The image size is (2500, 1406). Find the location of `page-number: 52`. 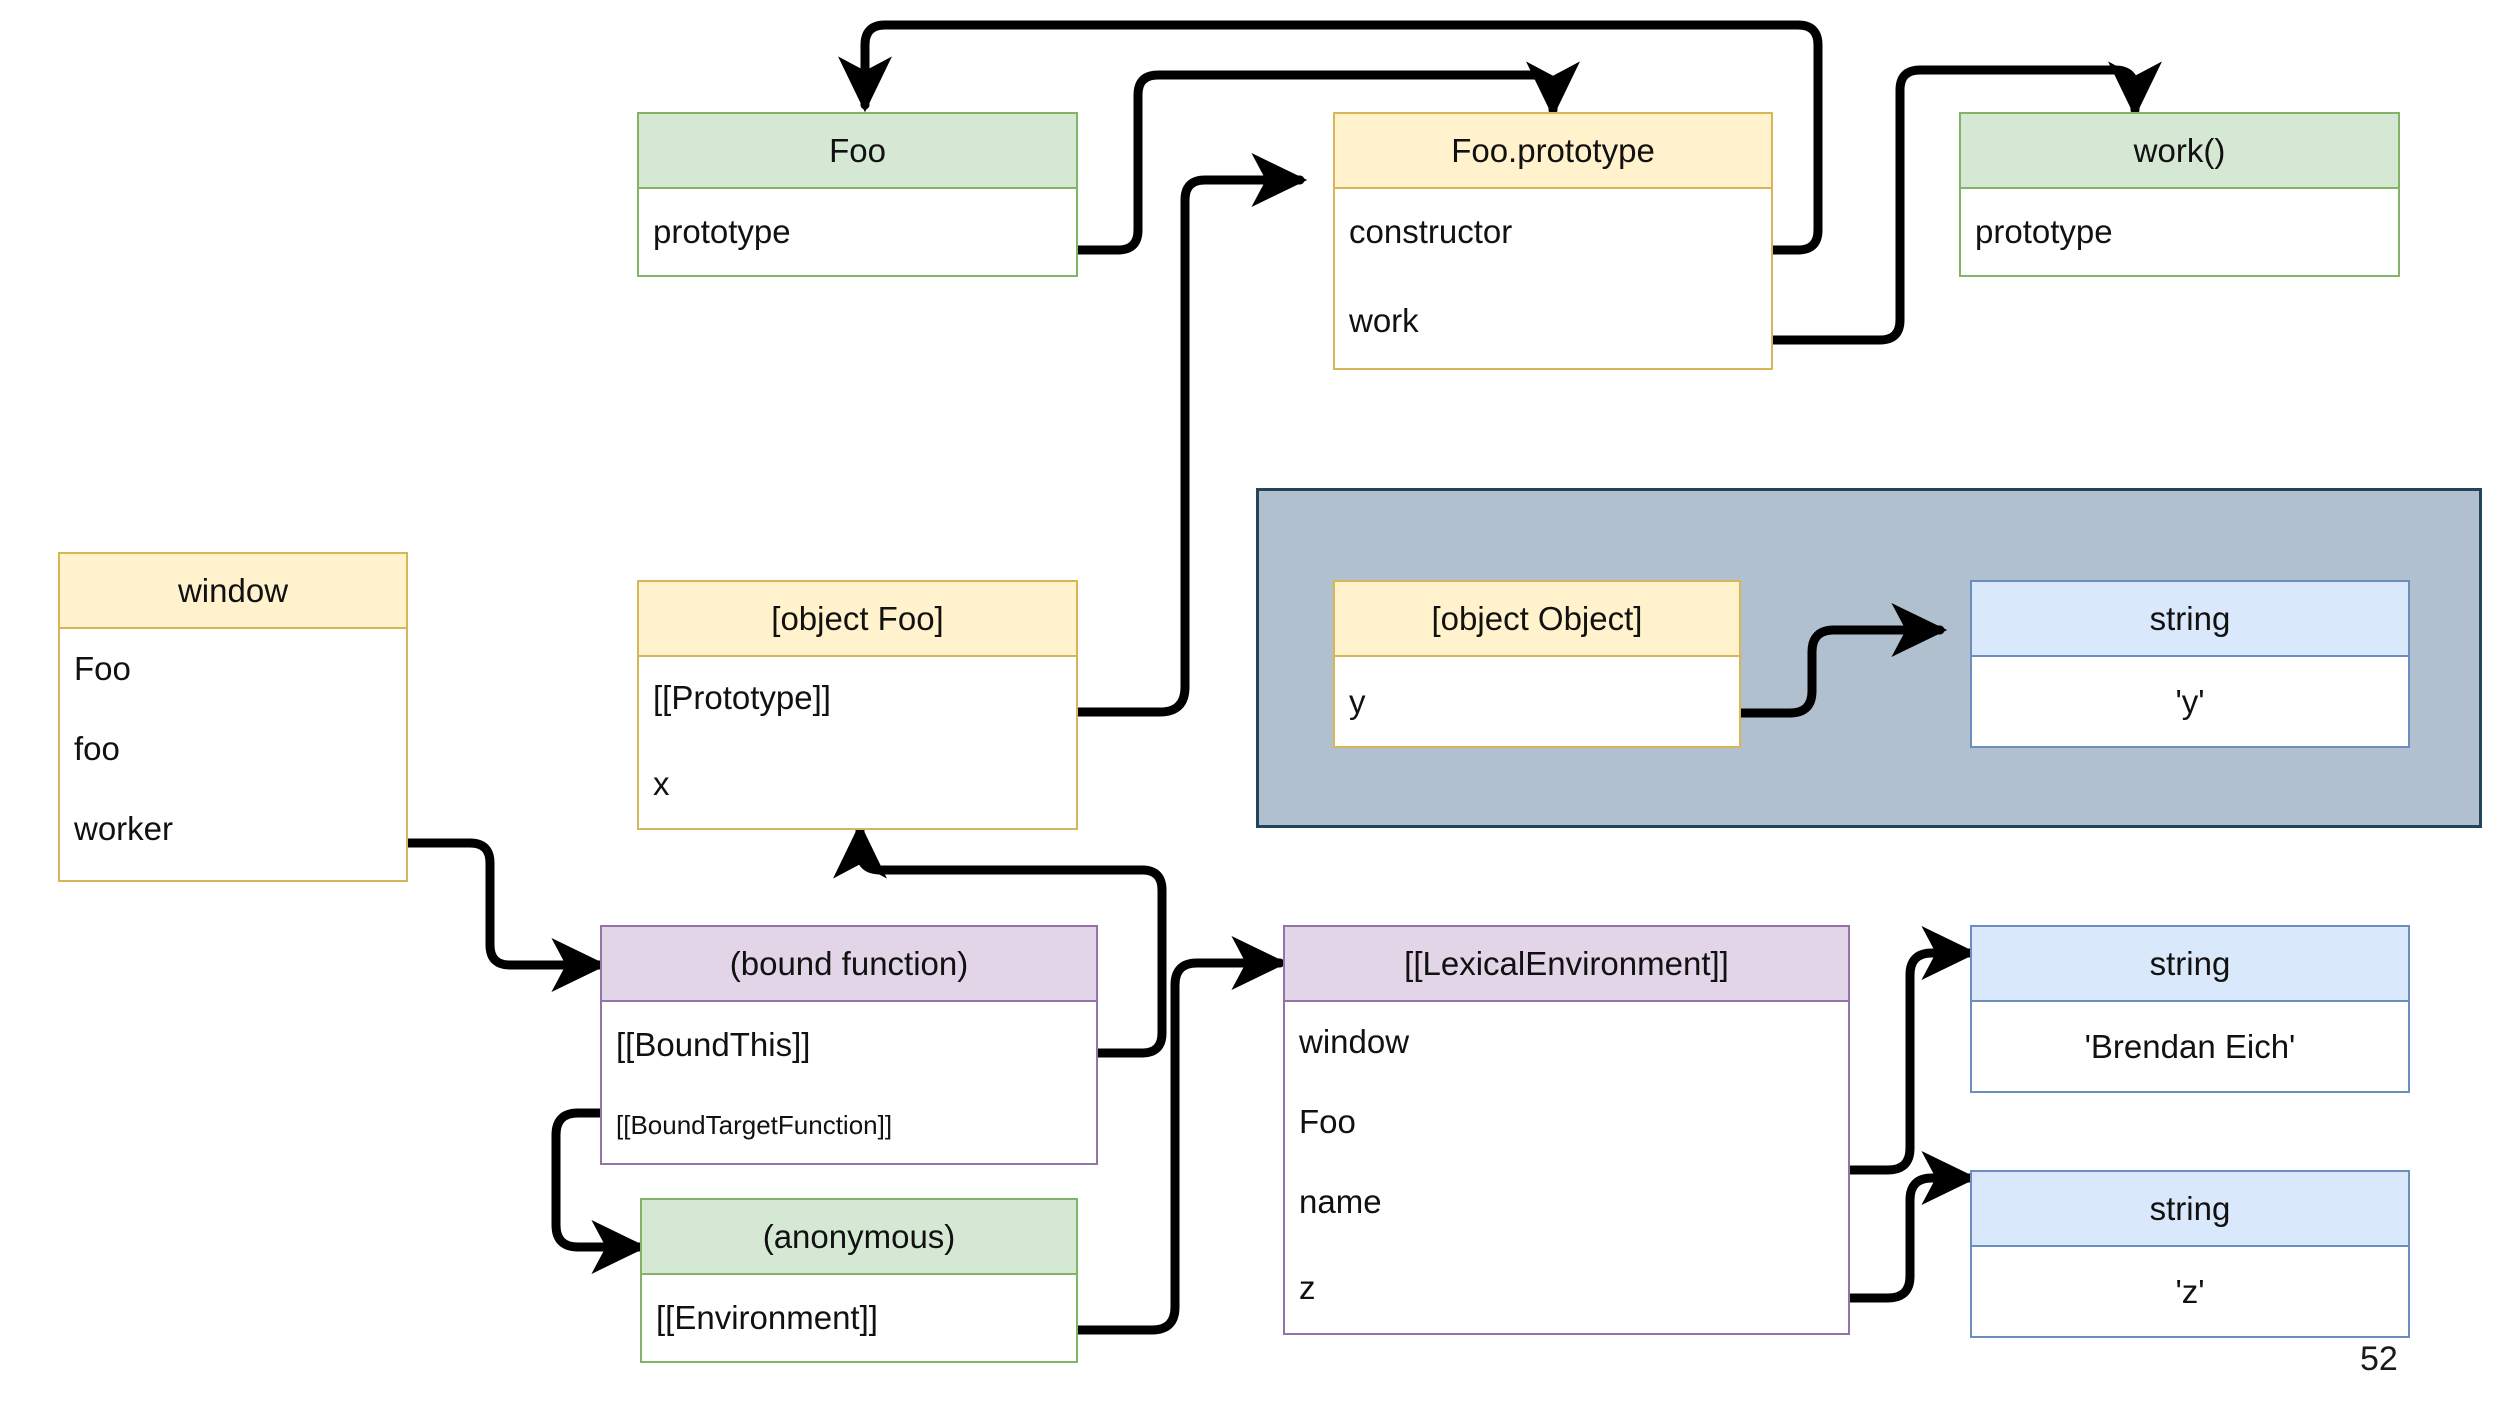

page-number: 52 is located at coordinates (2379, 1359).